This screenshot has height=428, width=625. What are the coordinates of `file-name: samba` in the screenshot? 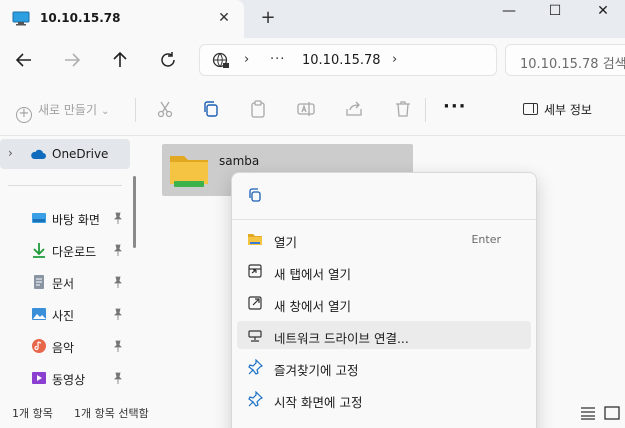 It's located at (239, 161).